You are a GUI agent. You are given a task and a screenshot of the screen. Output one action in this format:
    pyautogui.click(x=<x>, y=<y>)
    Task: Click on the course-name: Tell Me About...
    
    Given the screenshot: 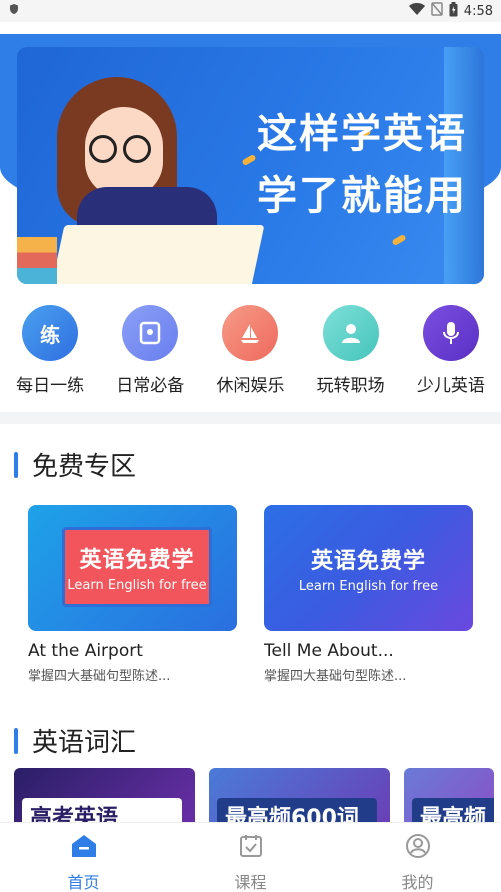 What is the action you would take?
    pyautogui.click(x=329, y=651)
    